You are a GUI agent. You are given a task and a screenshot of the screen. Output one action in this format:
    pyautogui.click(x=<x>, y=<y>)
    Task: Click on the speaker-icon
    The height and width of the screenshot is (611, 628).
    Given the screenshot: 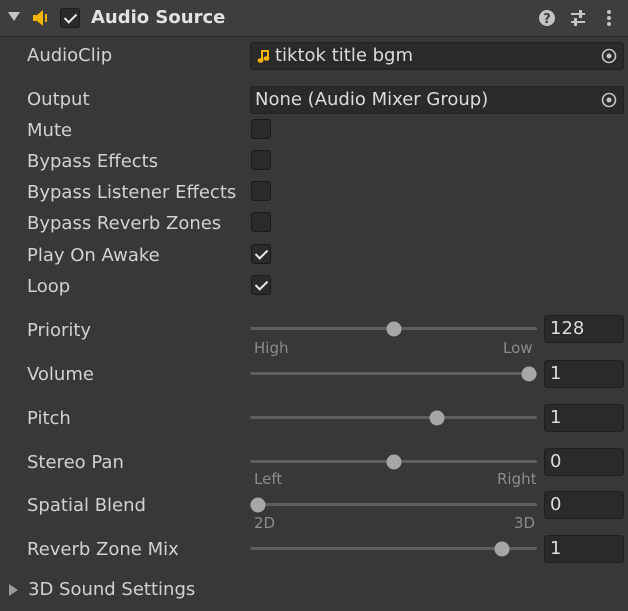 What is the action you would take?
    pyautogui.click(x=40, y=18)
    